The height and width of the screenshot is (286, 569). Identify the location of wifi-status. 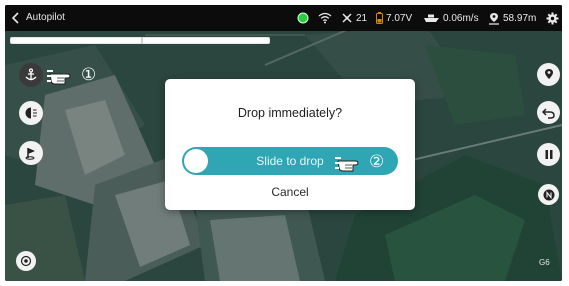
(325, 18).